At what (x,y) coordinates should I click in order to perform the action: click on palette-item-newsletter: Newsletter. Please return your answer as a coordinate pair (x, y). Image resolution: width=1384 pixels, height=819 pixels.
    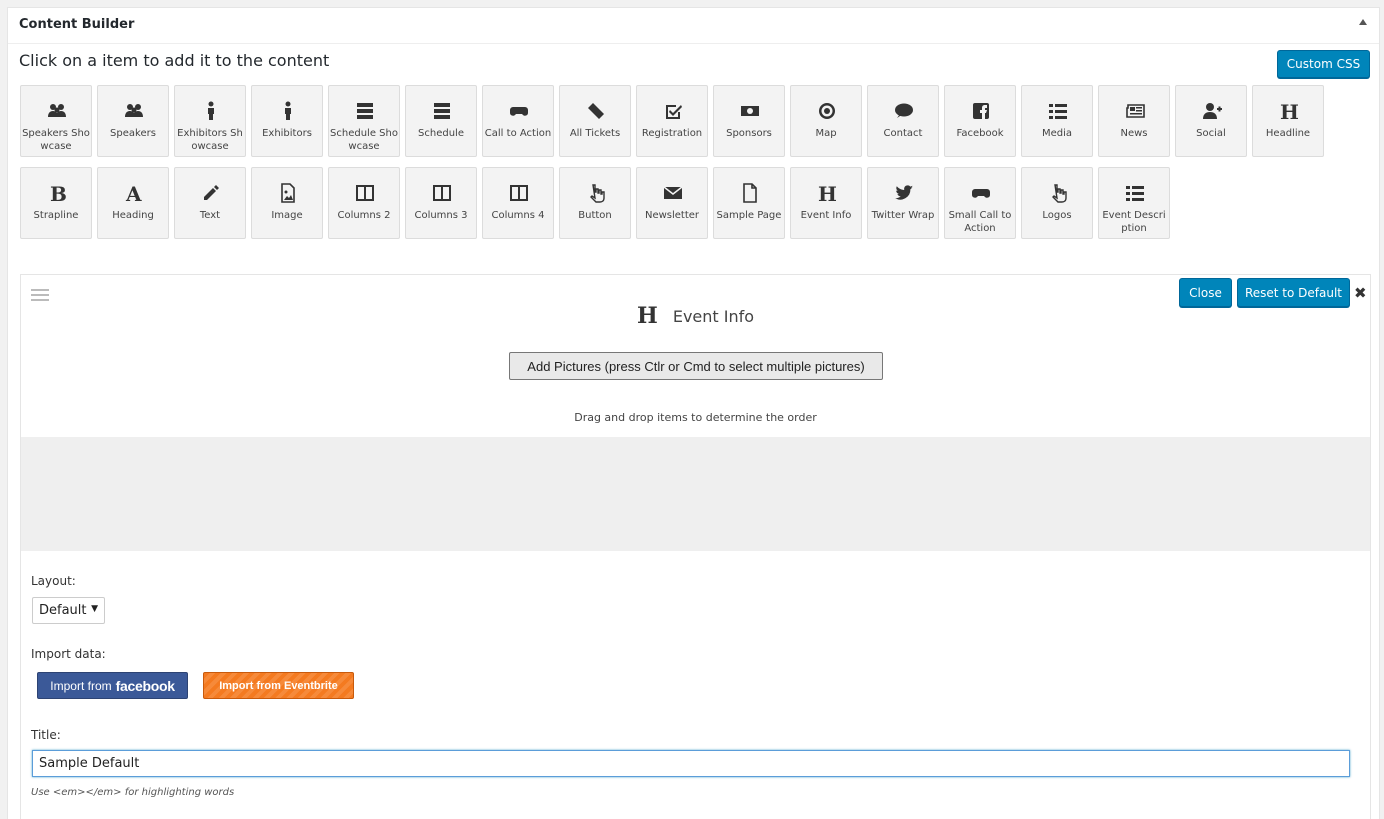
    Looking at the image, I should click on (672, 203).